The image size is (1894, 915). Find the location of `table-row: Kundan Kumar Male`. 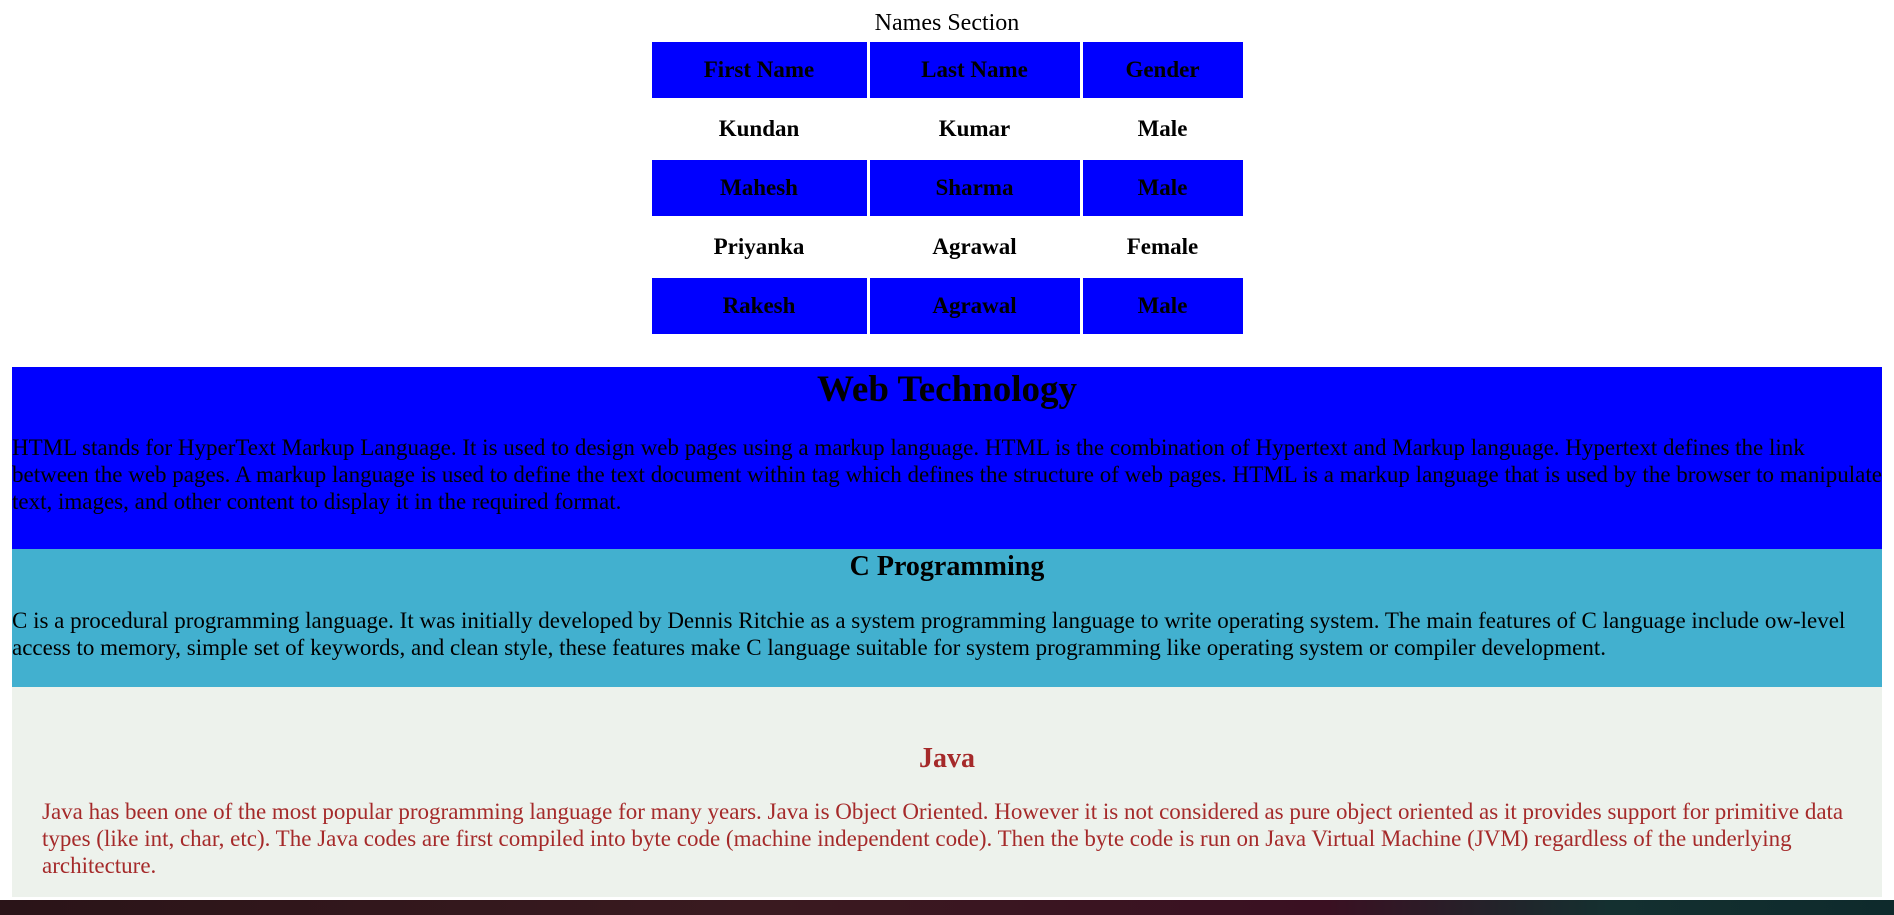

table-row: Kundan Kumar Male is located at coordinates (947, 129).